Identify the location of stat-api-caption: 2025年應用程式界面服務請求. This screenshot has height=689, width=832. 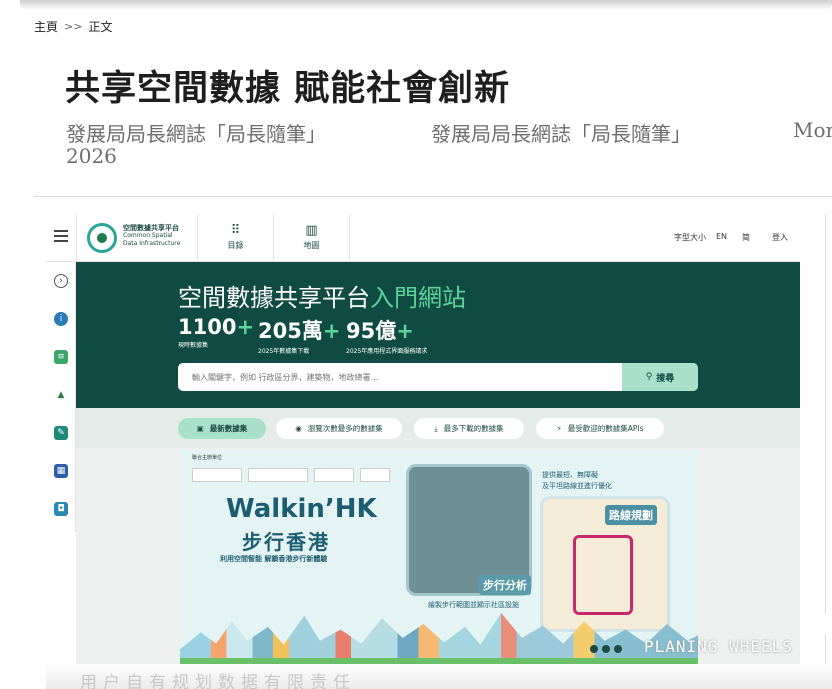
(387, 351).